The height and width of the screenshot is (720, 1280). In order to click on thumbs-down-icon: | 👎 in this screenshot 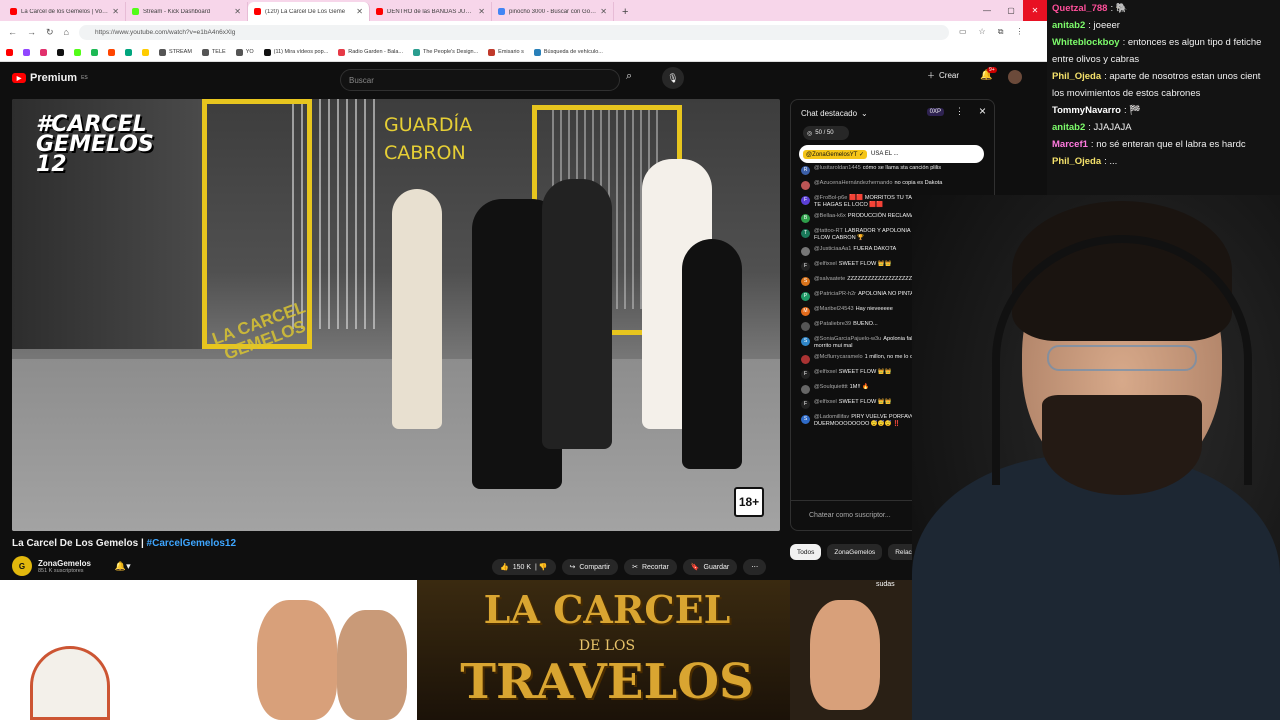, I will do `click(541, 567)`.